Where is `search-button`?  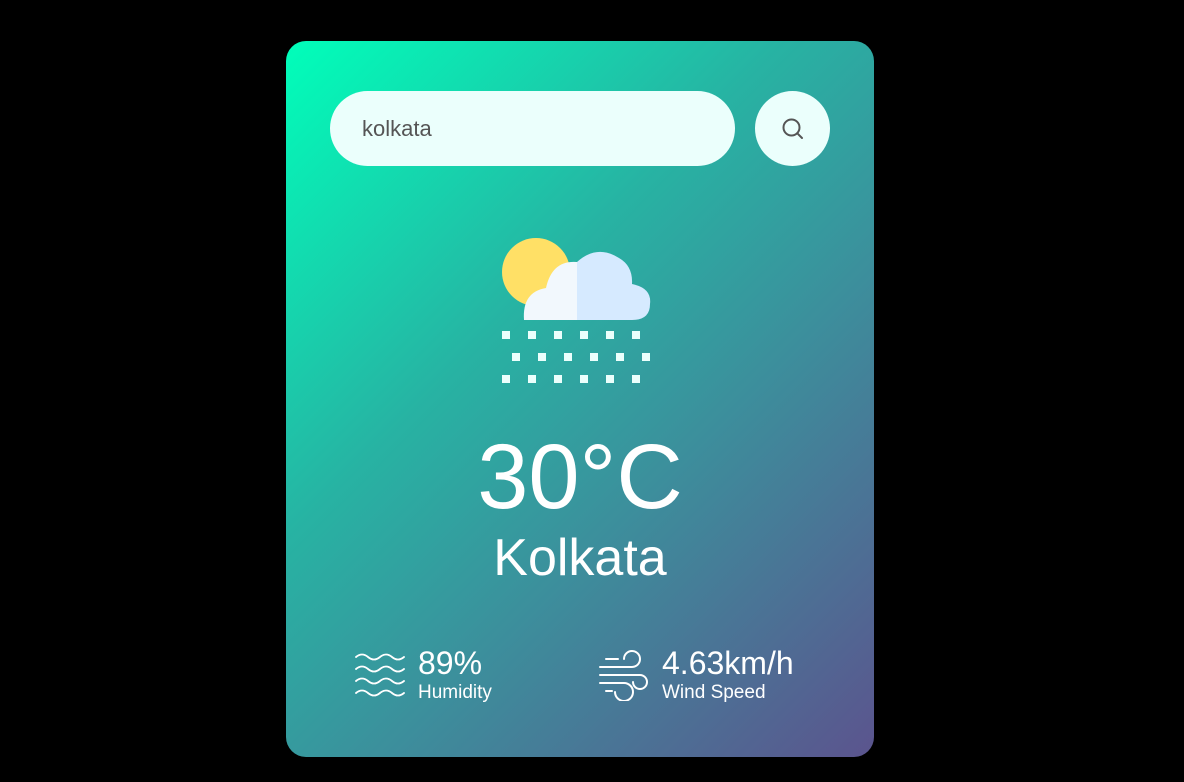
search-button is located at coordinates (792, 128).